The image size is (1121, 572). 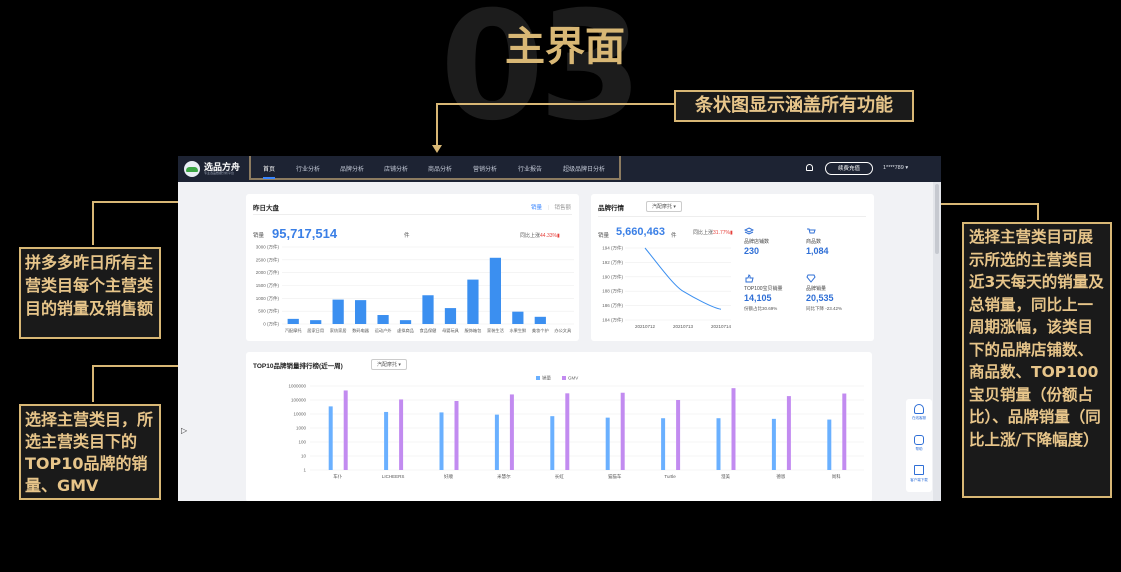 What do you see at coordinates (811, 278) in the screenshot?
I see `diamond-icon` at bounding box center [811, 278].